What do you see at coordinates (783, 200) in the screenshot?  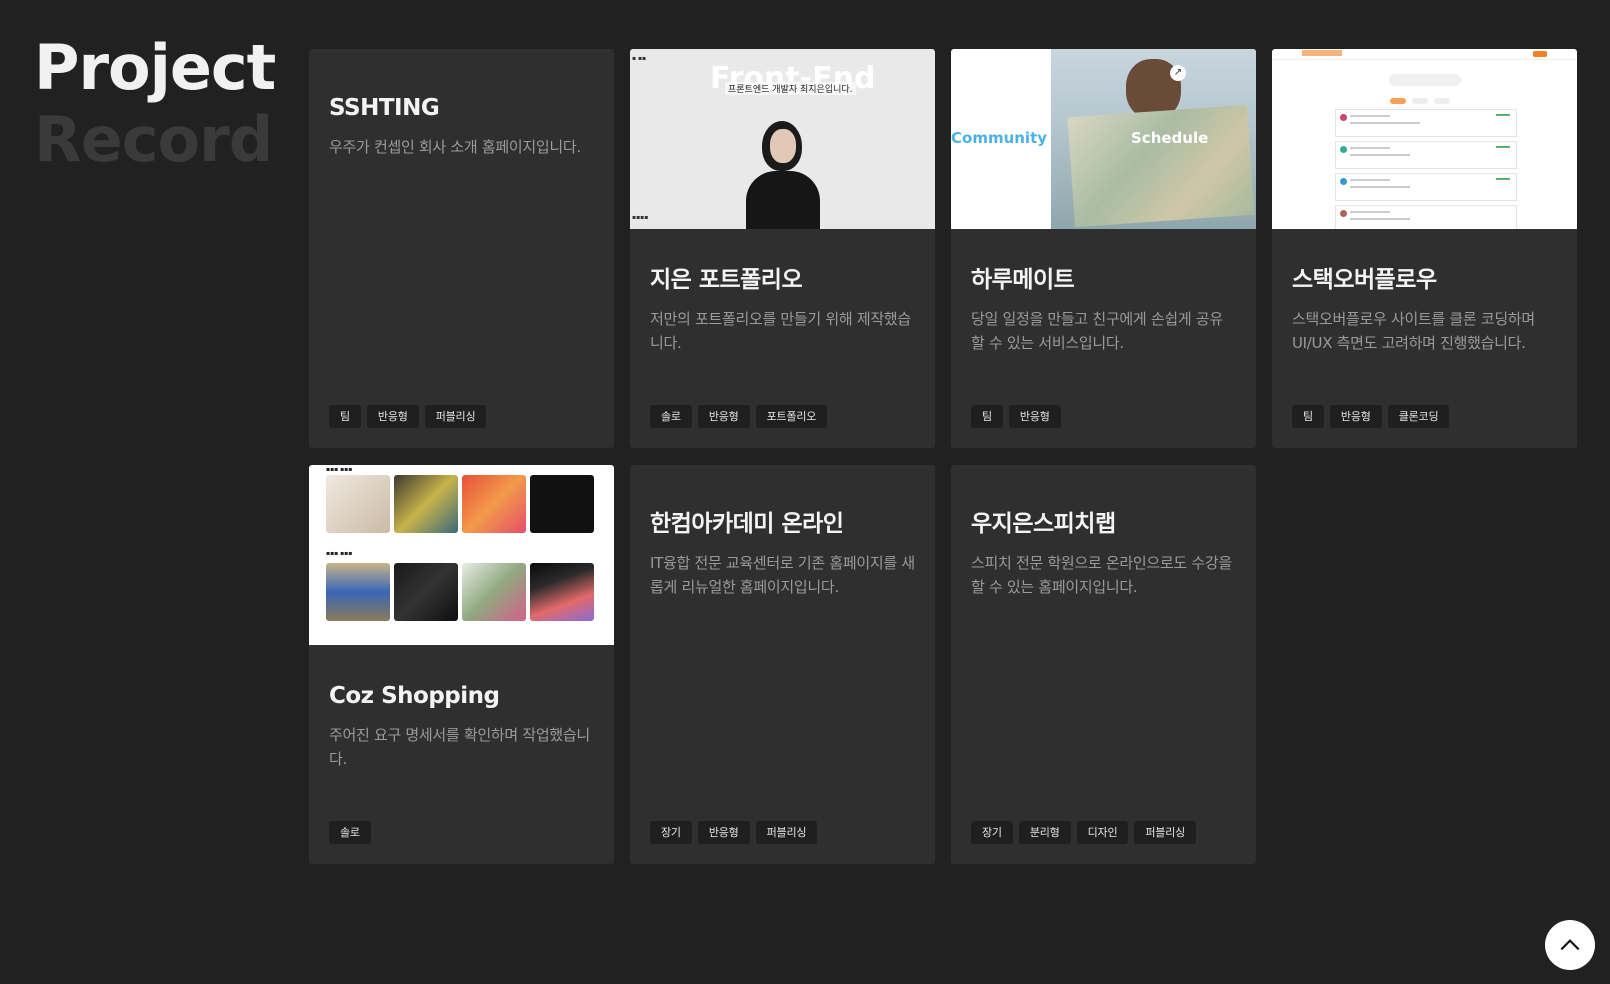 I see `portrait-body` at bounding box center [783, 200].